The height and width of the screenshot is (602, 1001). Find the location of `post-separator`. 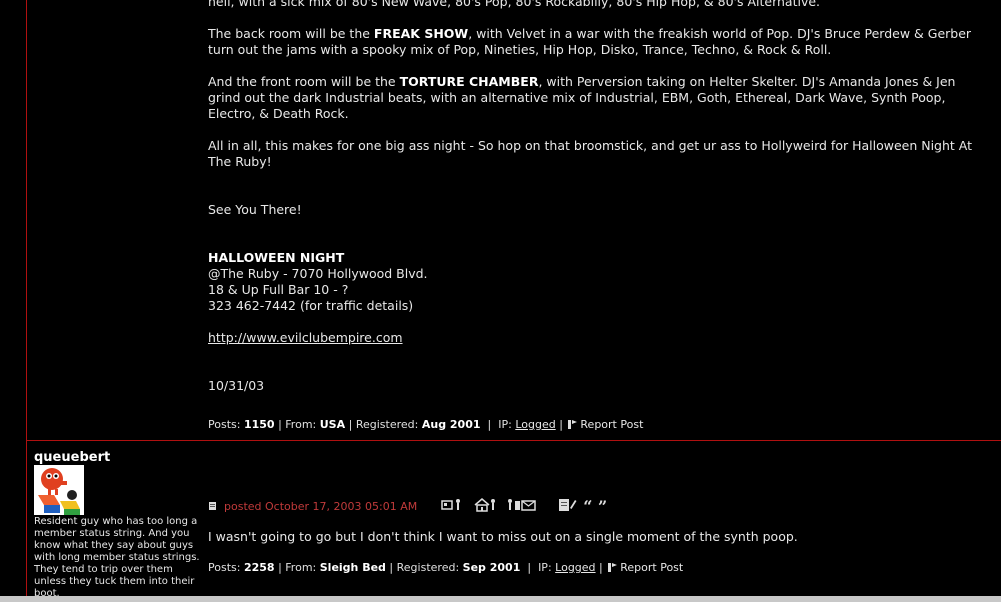

post-separator is located at coordinates (513, 440).